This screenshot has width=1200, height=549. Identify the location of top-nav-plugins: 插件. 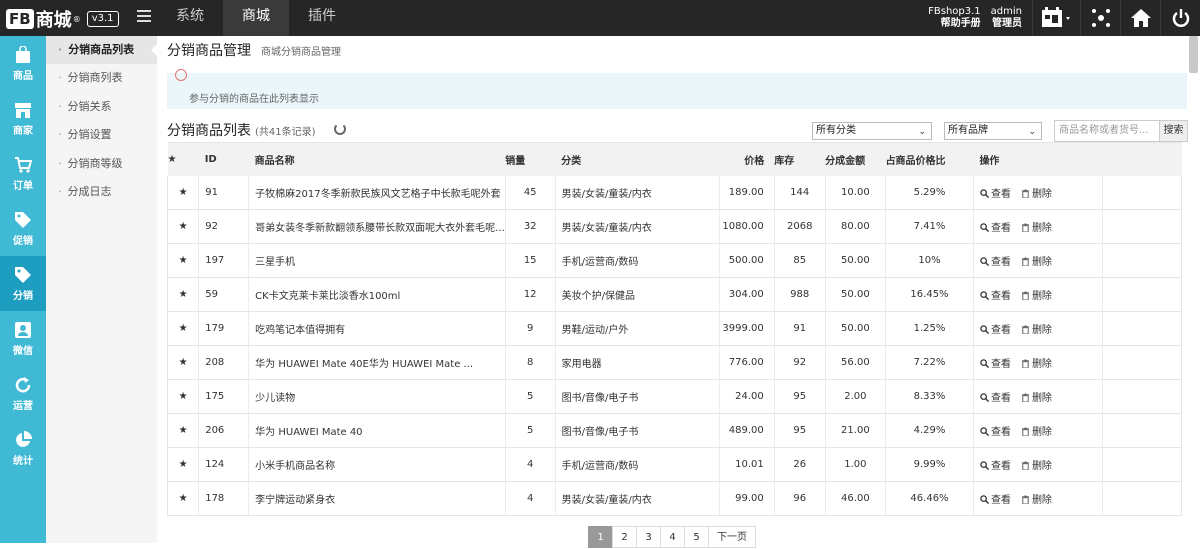
(322, 18).